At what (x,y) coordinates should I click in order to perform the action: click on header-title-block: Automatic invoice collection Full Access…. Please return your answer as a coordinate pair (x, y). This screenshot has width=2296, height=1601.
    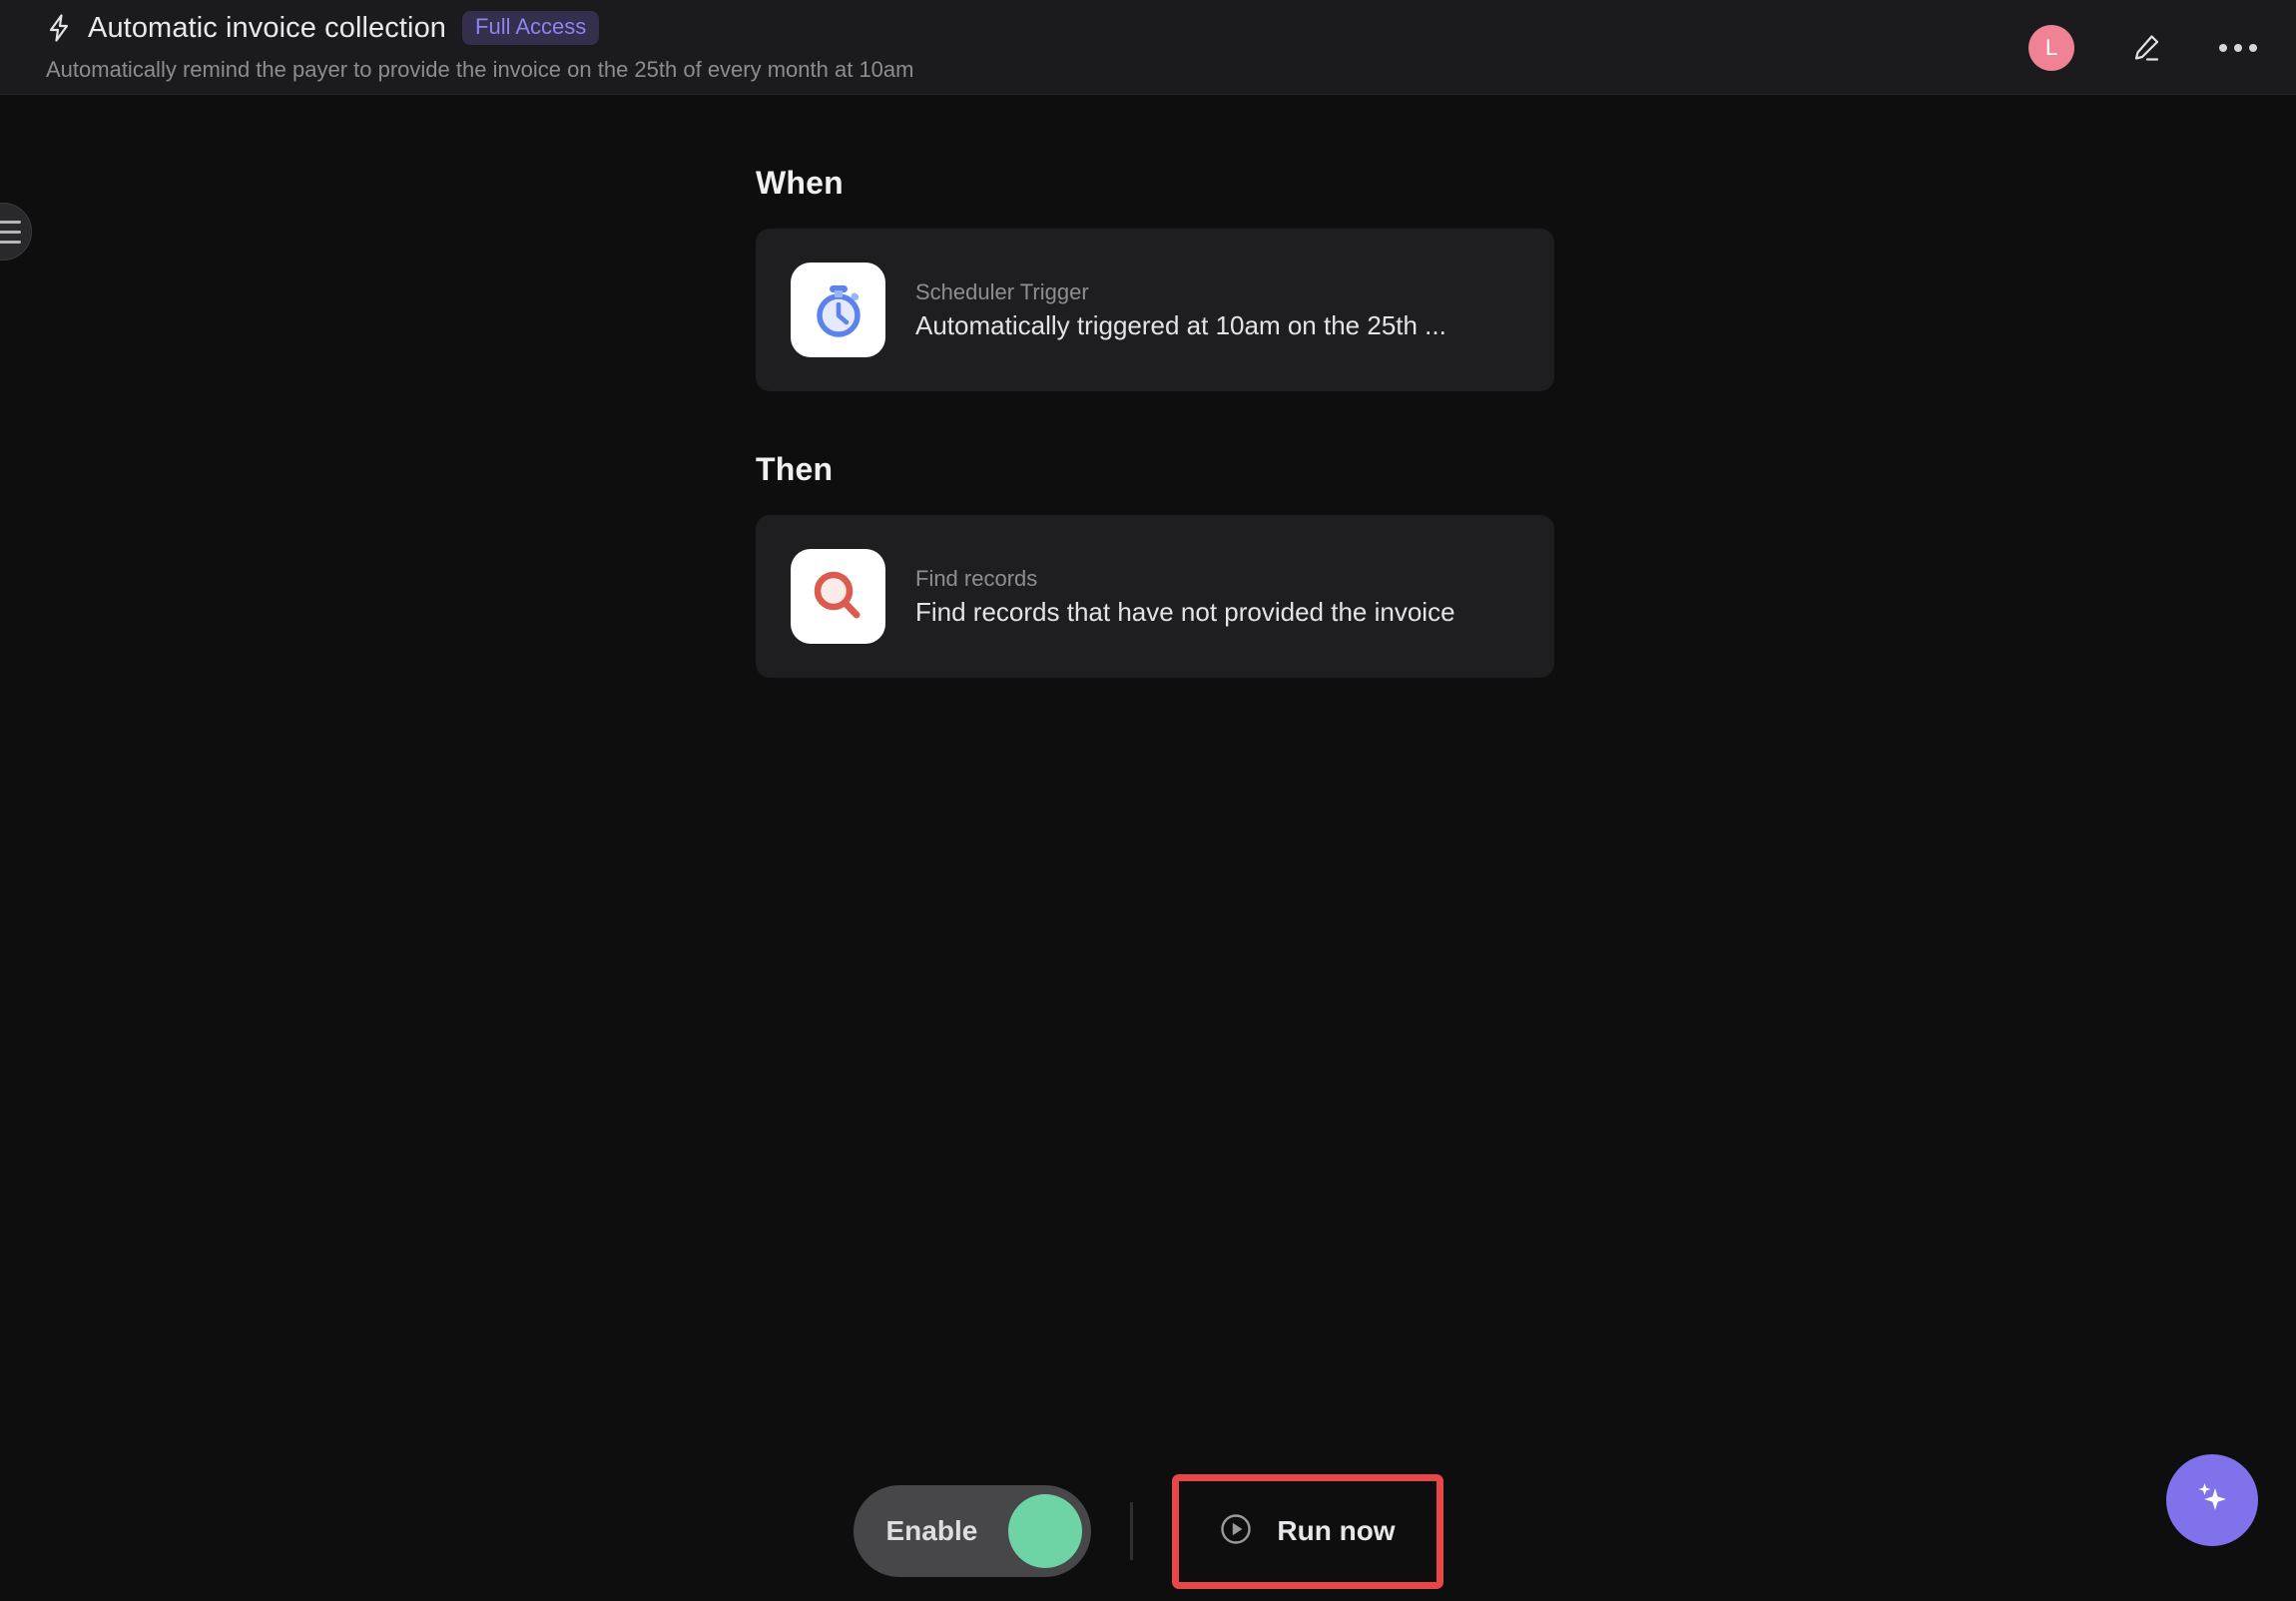
    Looking at the image, I should click on (480, 44).